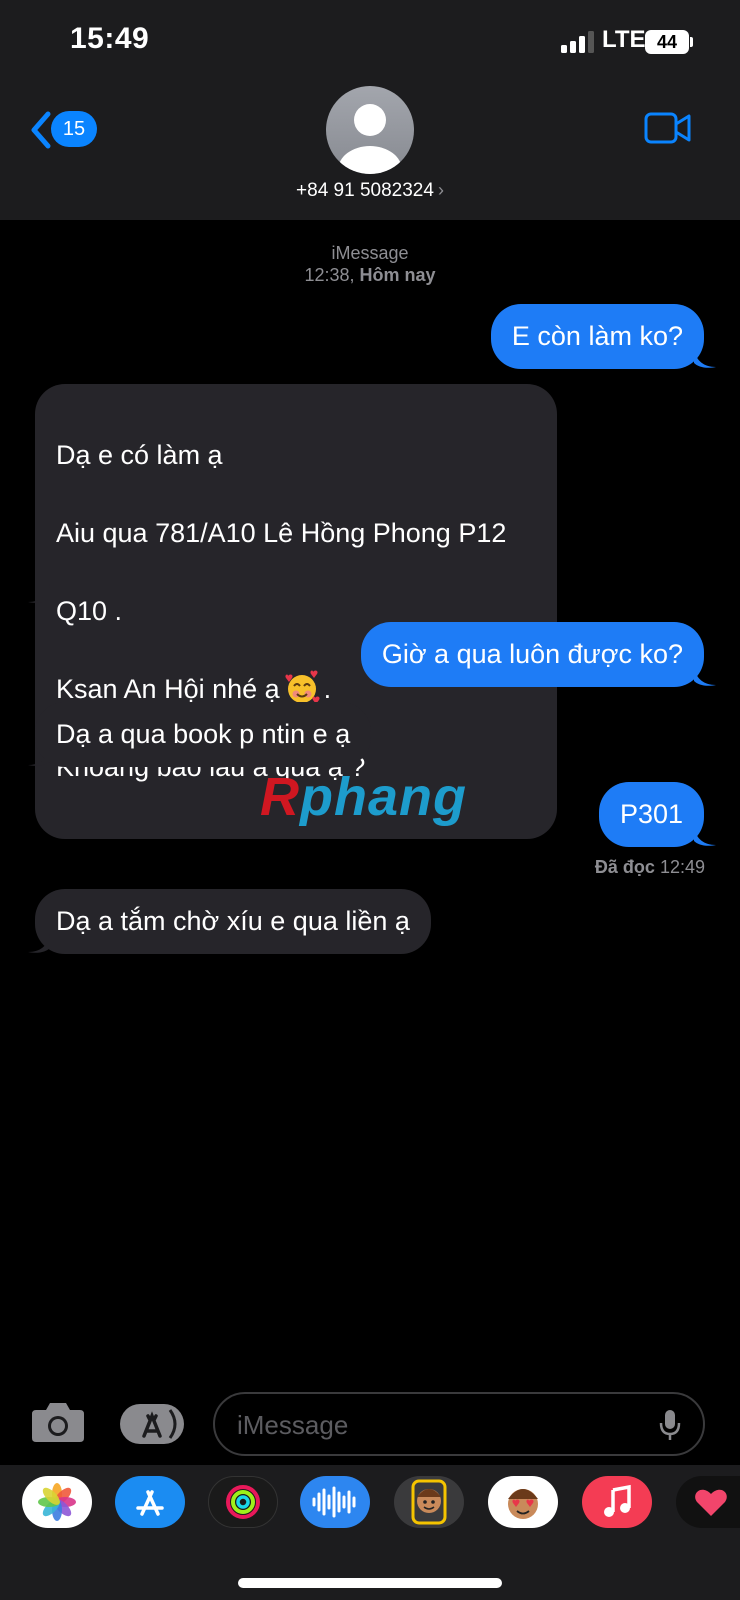 Image resolution: width=740 pixels, height=1600 pixels. What do you see at coordinates (459, 1424) in the screenshot?
I see `message-input: iMessage` at bounding box center [459, 1424].